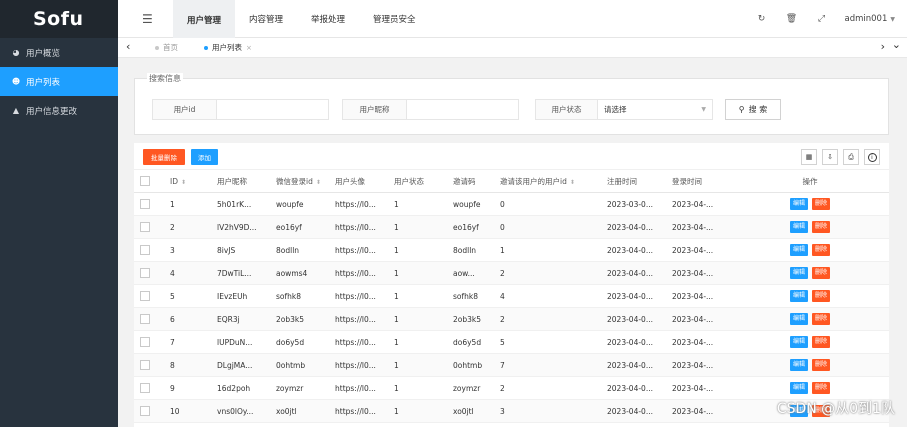  What do you see at coordinates (299, 204) in the screenshot?
I see `table-cell: woupfe` at bounding box center [299, 204].